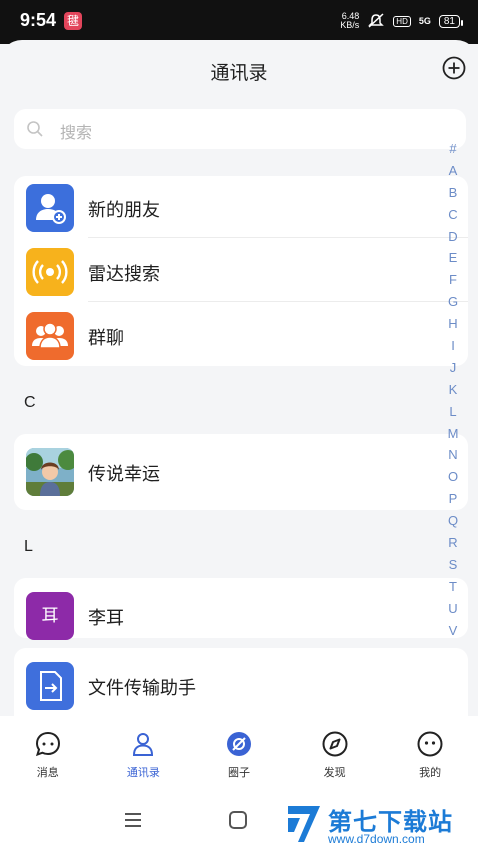 The width and height of the screenshot is (478, 850). Describe the element at coordinates (376, 839) in the screenshot. I see `watermark-url: www.d7down.com` at that location.